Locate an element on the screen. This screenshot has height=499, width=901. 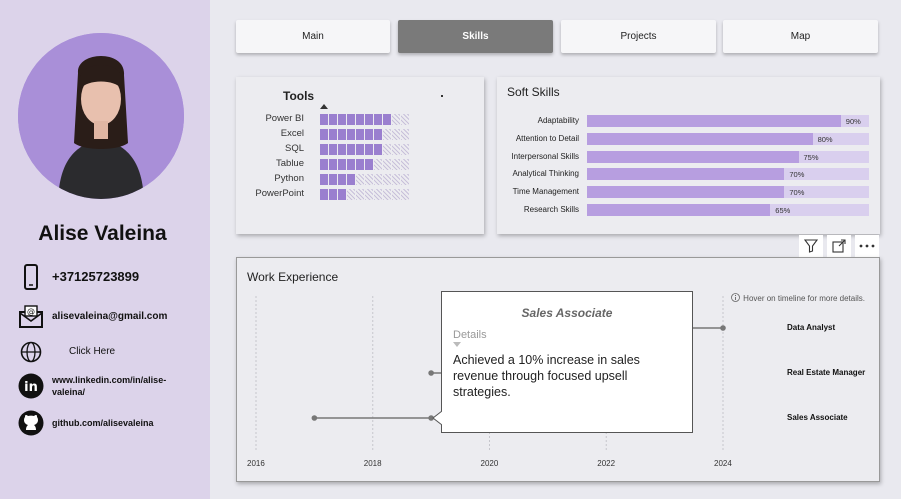
year-tick-label: 2020 is located at coordinates (489, 463).